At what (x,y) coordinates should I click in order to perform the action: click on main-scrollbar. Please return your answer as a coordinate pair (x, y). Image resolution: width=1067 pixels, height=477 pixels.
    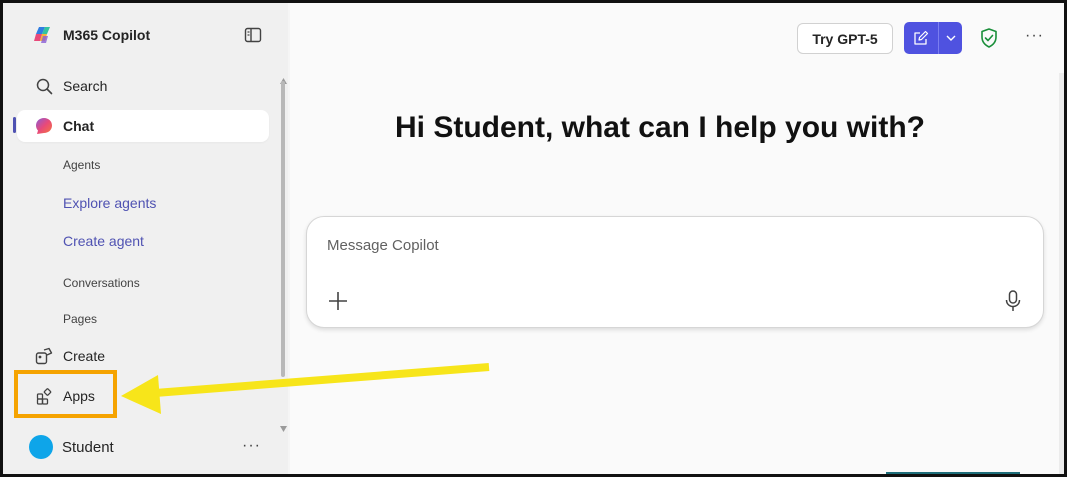
    Looking at the image, I should click on (1061, 273).